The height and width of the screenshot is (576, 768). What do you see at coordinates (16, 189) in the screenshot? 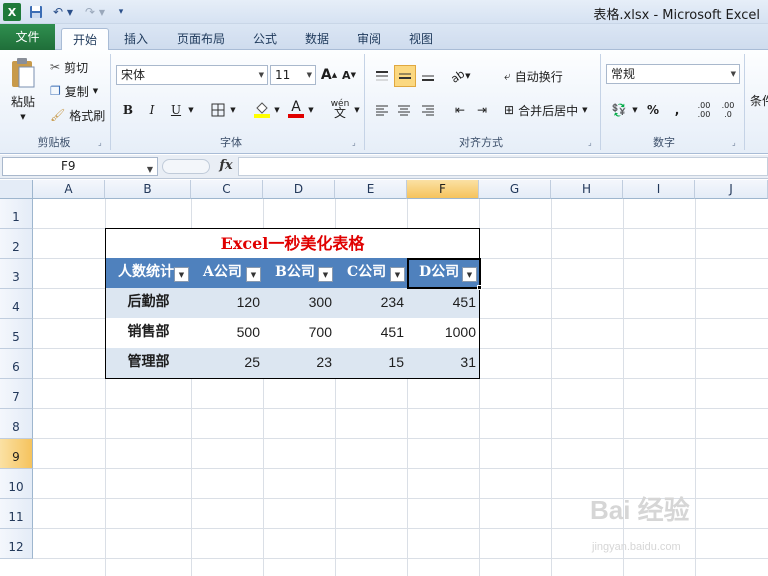
I see `select-all-button` at bounding box center [16, 189].